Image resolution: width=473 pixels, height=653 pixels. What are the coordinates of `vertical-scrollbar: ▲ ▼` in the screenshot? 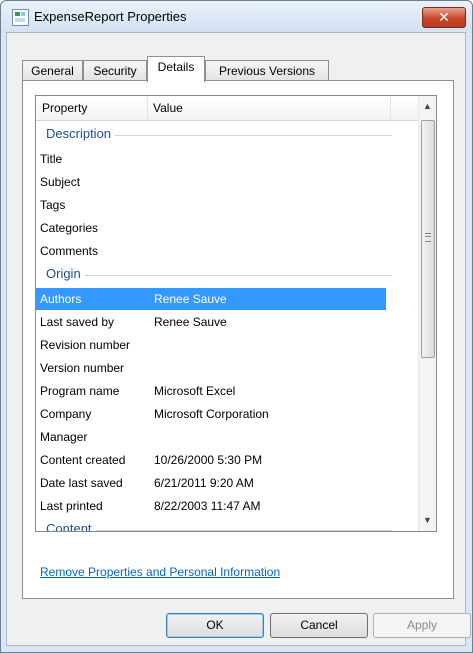 It's located at (427, 313).